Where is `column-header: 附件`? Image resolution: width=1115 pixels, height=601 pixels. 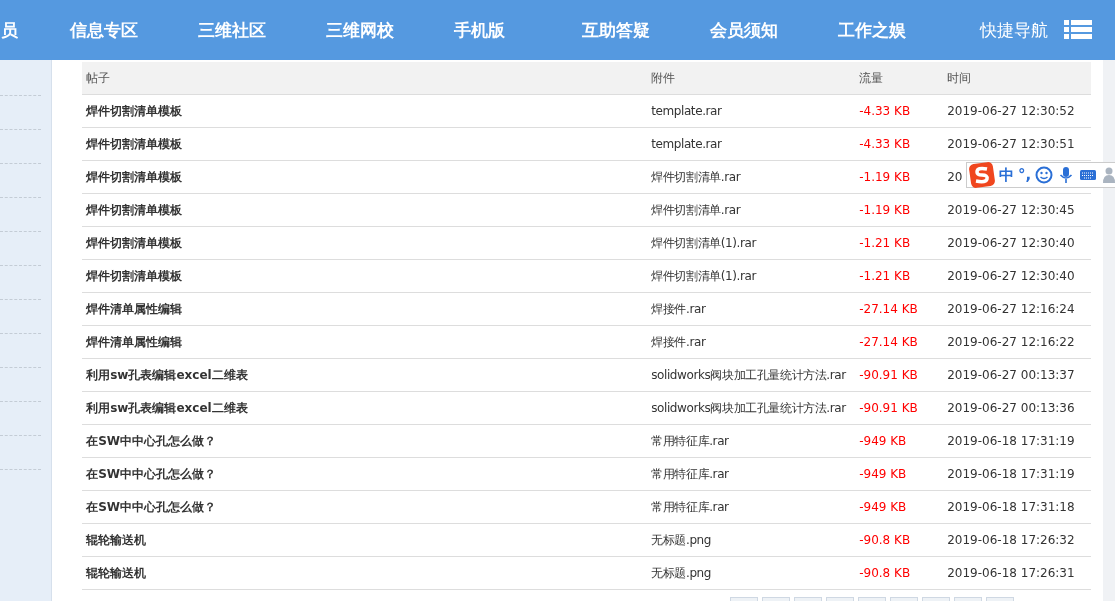 column-header: 附件 is located at coordinates (751, 78).